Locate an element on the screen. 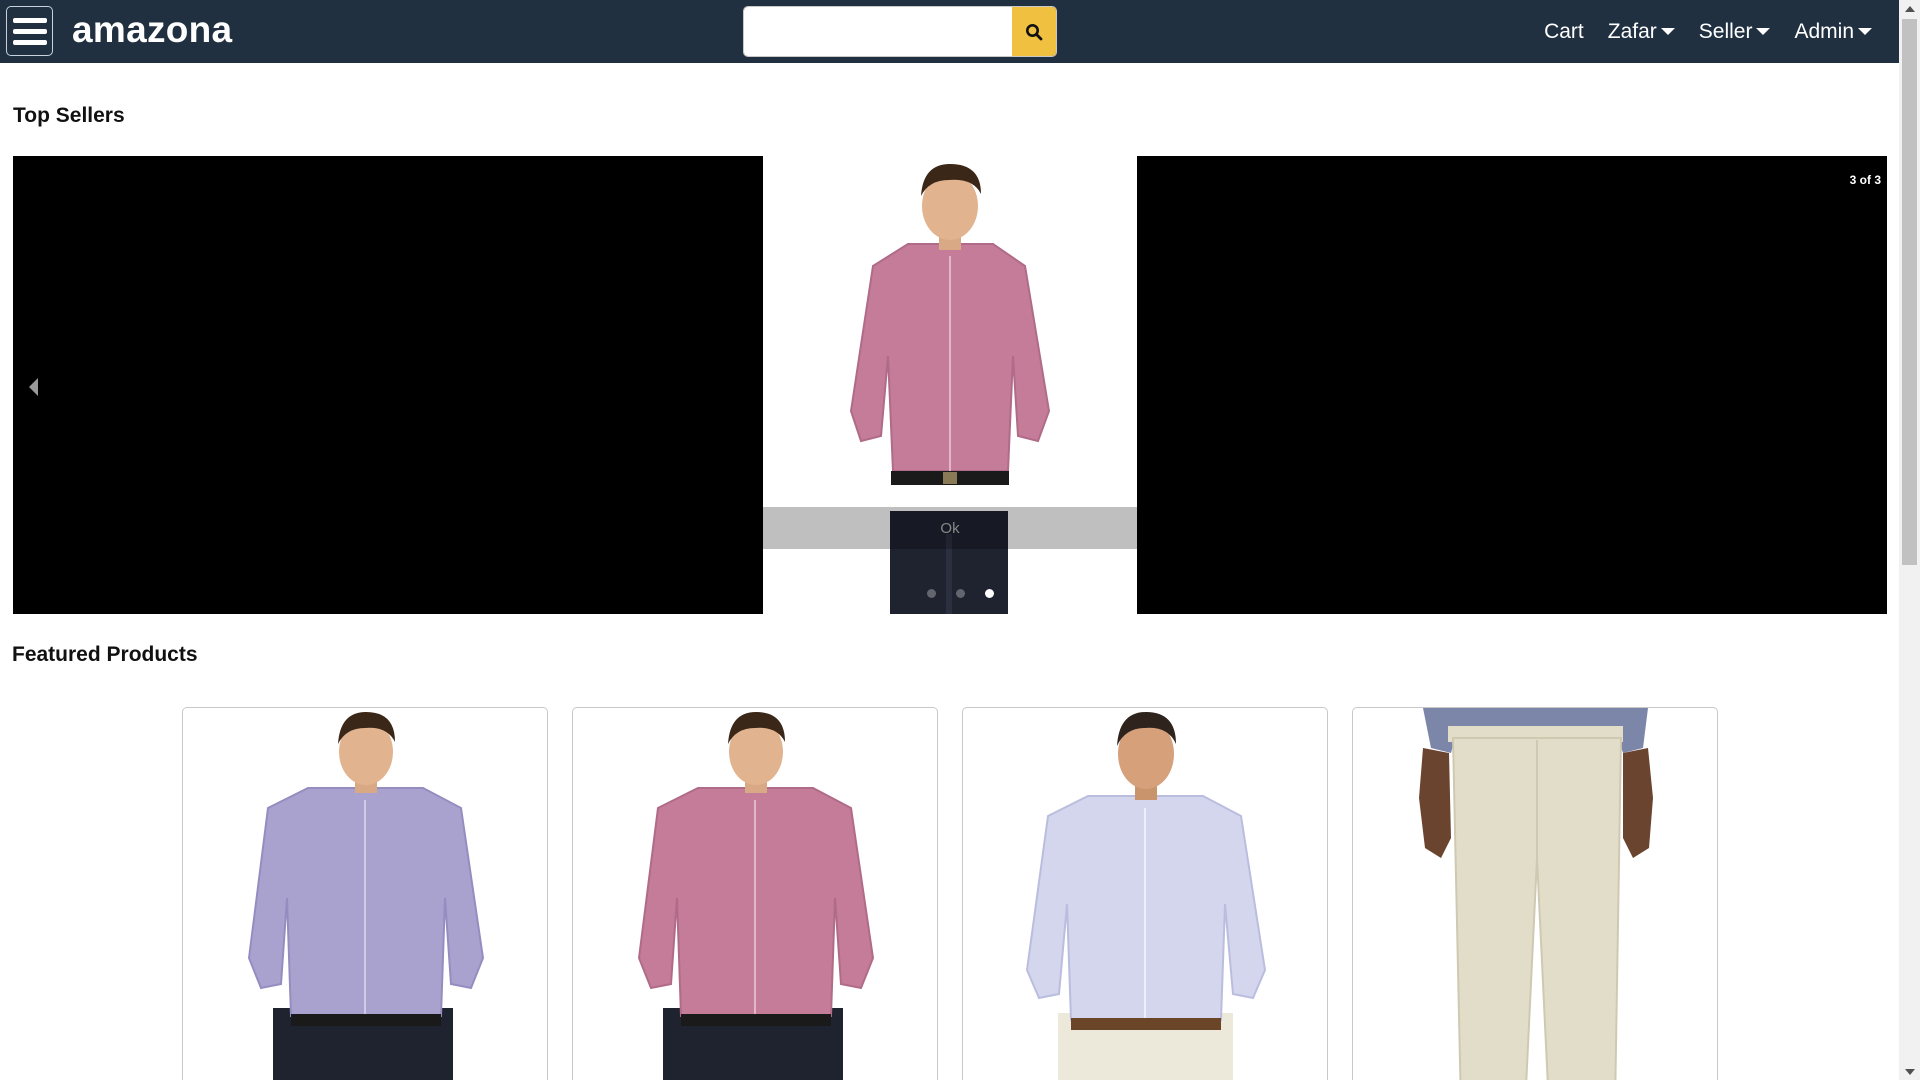 This screenshot has height=1080, width=1920. header-nav: Cart Zafar Seller Admin is located at coordinates (1708, 31).